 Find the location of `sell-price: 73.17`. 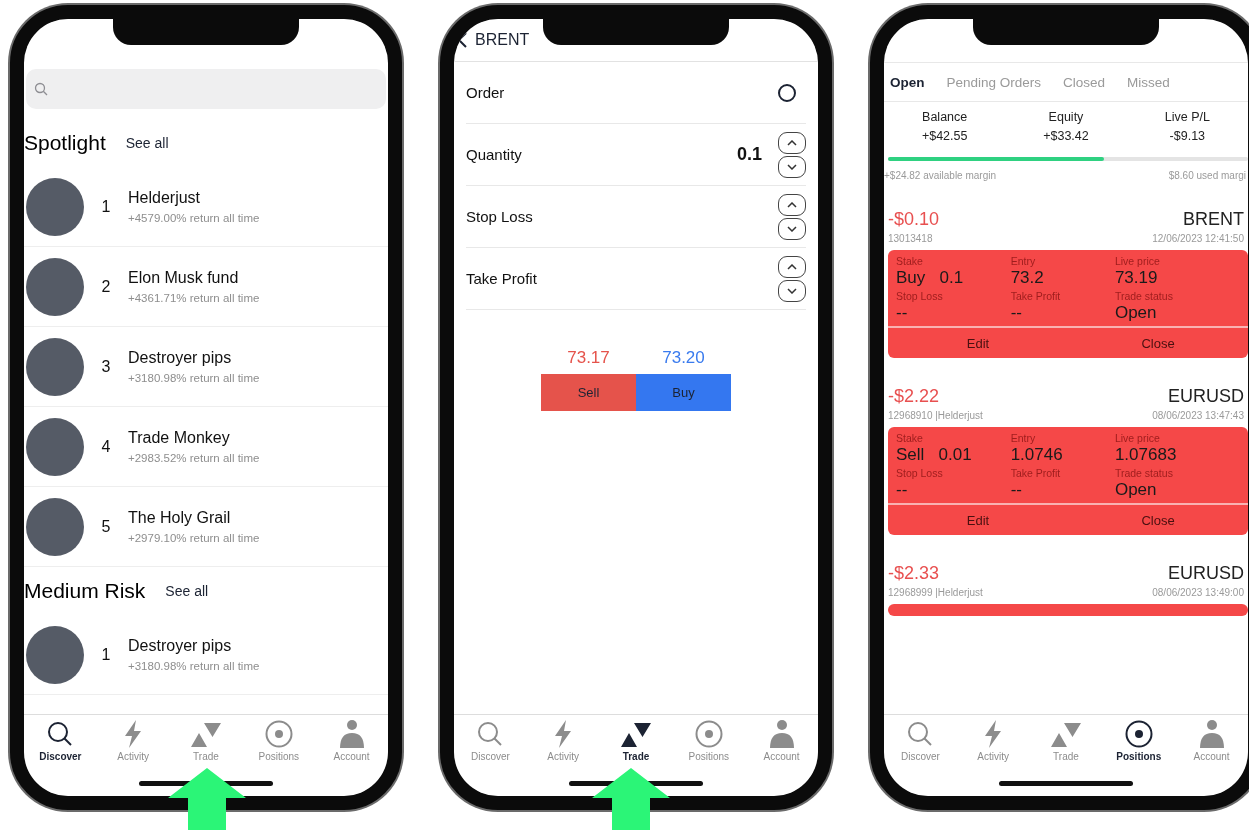

sell-price: 73.17 is located at coordinates (588, 358).